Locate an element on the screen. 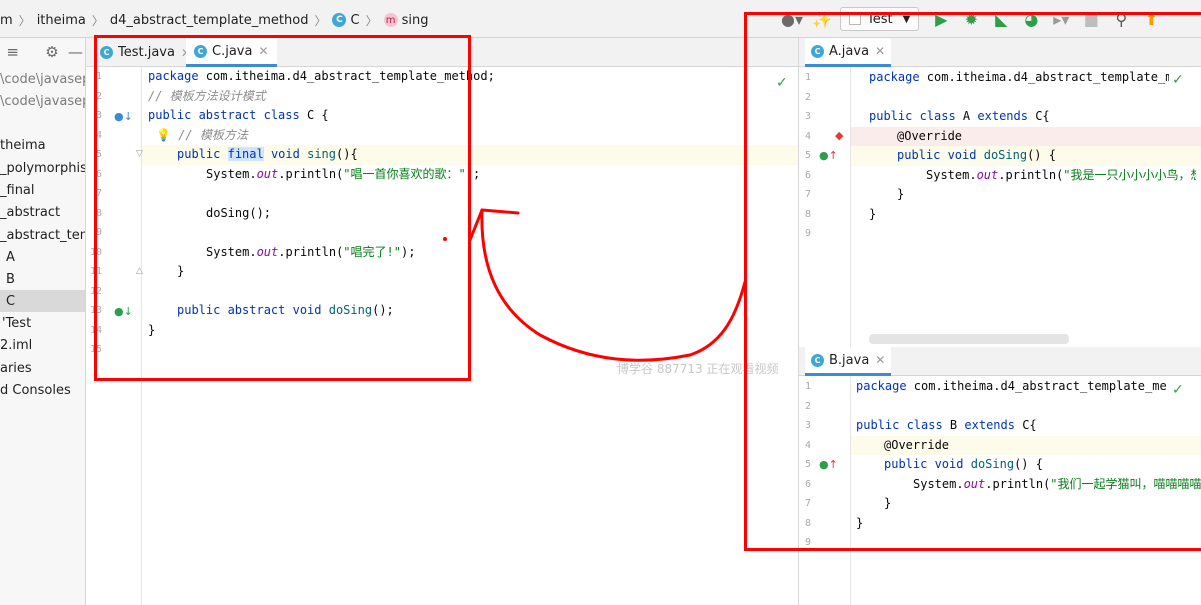 The image size is (1201, 605). tree-item: A is located at coordinates (42, 257).